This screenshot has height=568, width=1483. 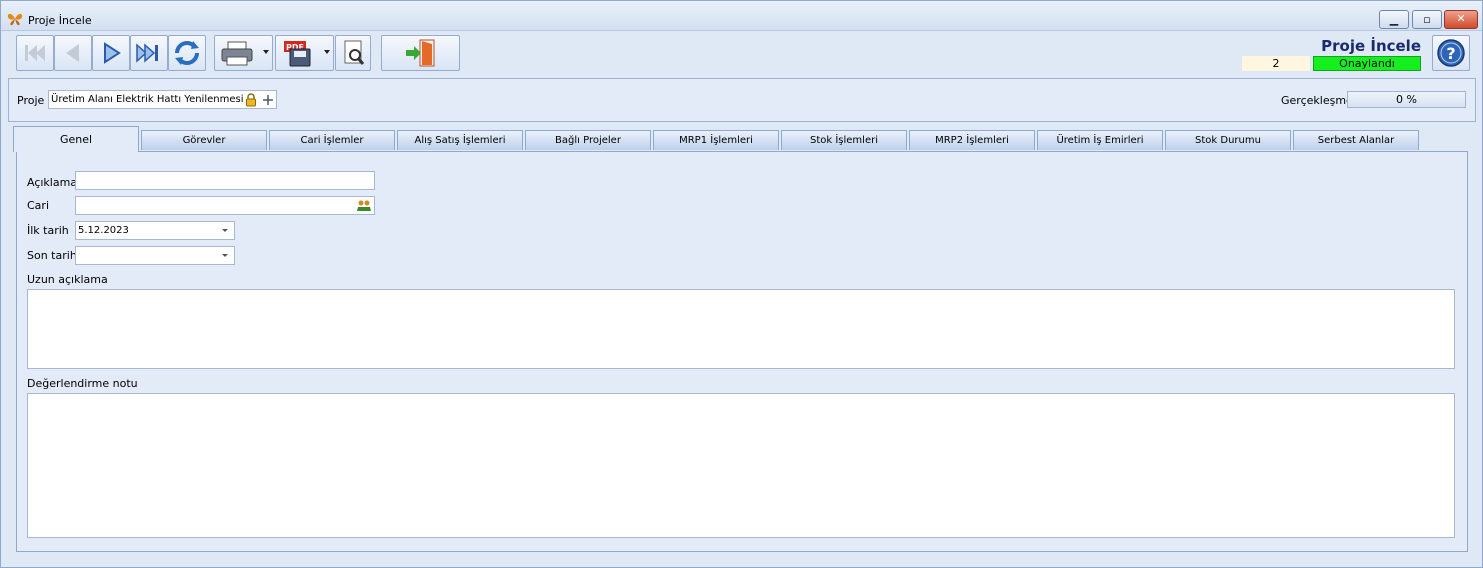 What do you see at coordinates (155, 255) in the screenshot?
I see `son-tarih-datepicker` at bounding box center [155, 255].